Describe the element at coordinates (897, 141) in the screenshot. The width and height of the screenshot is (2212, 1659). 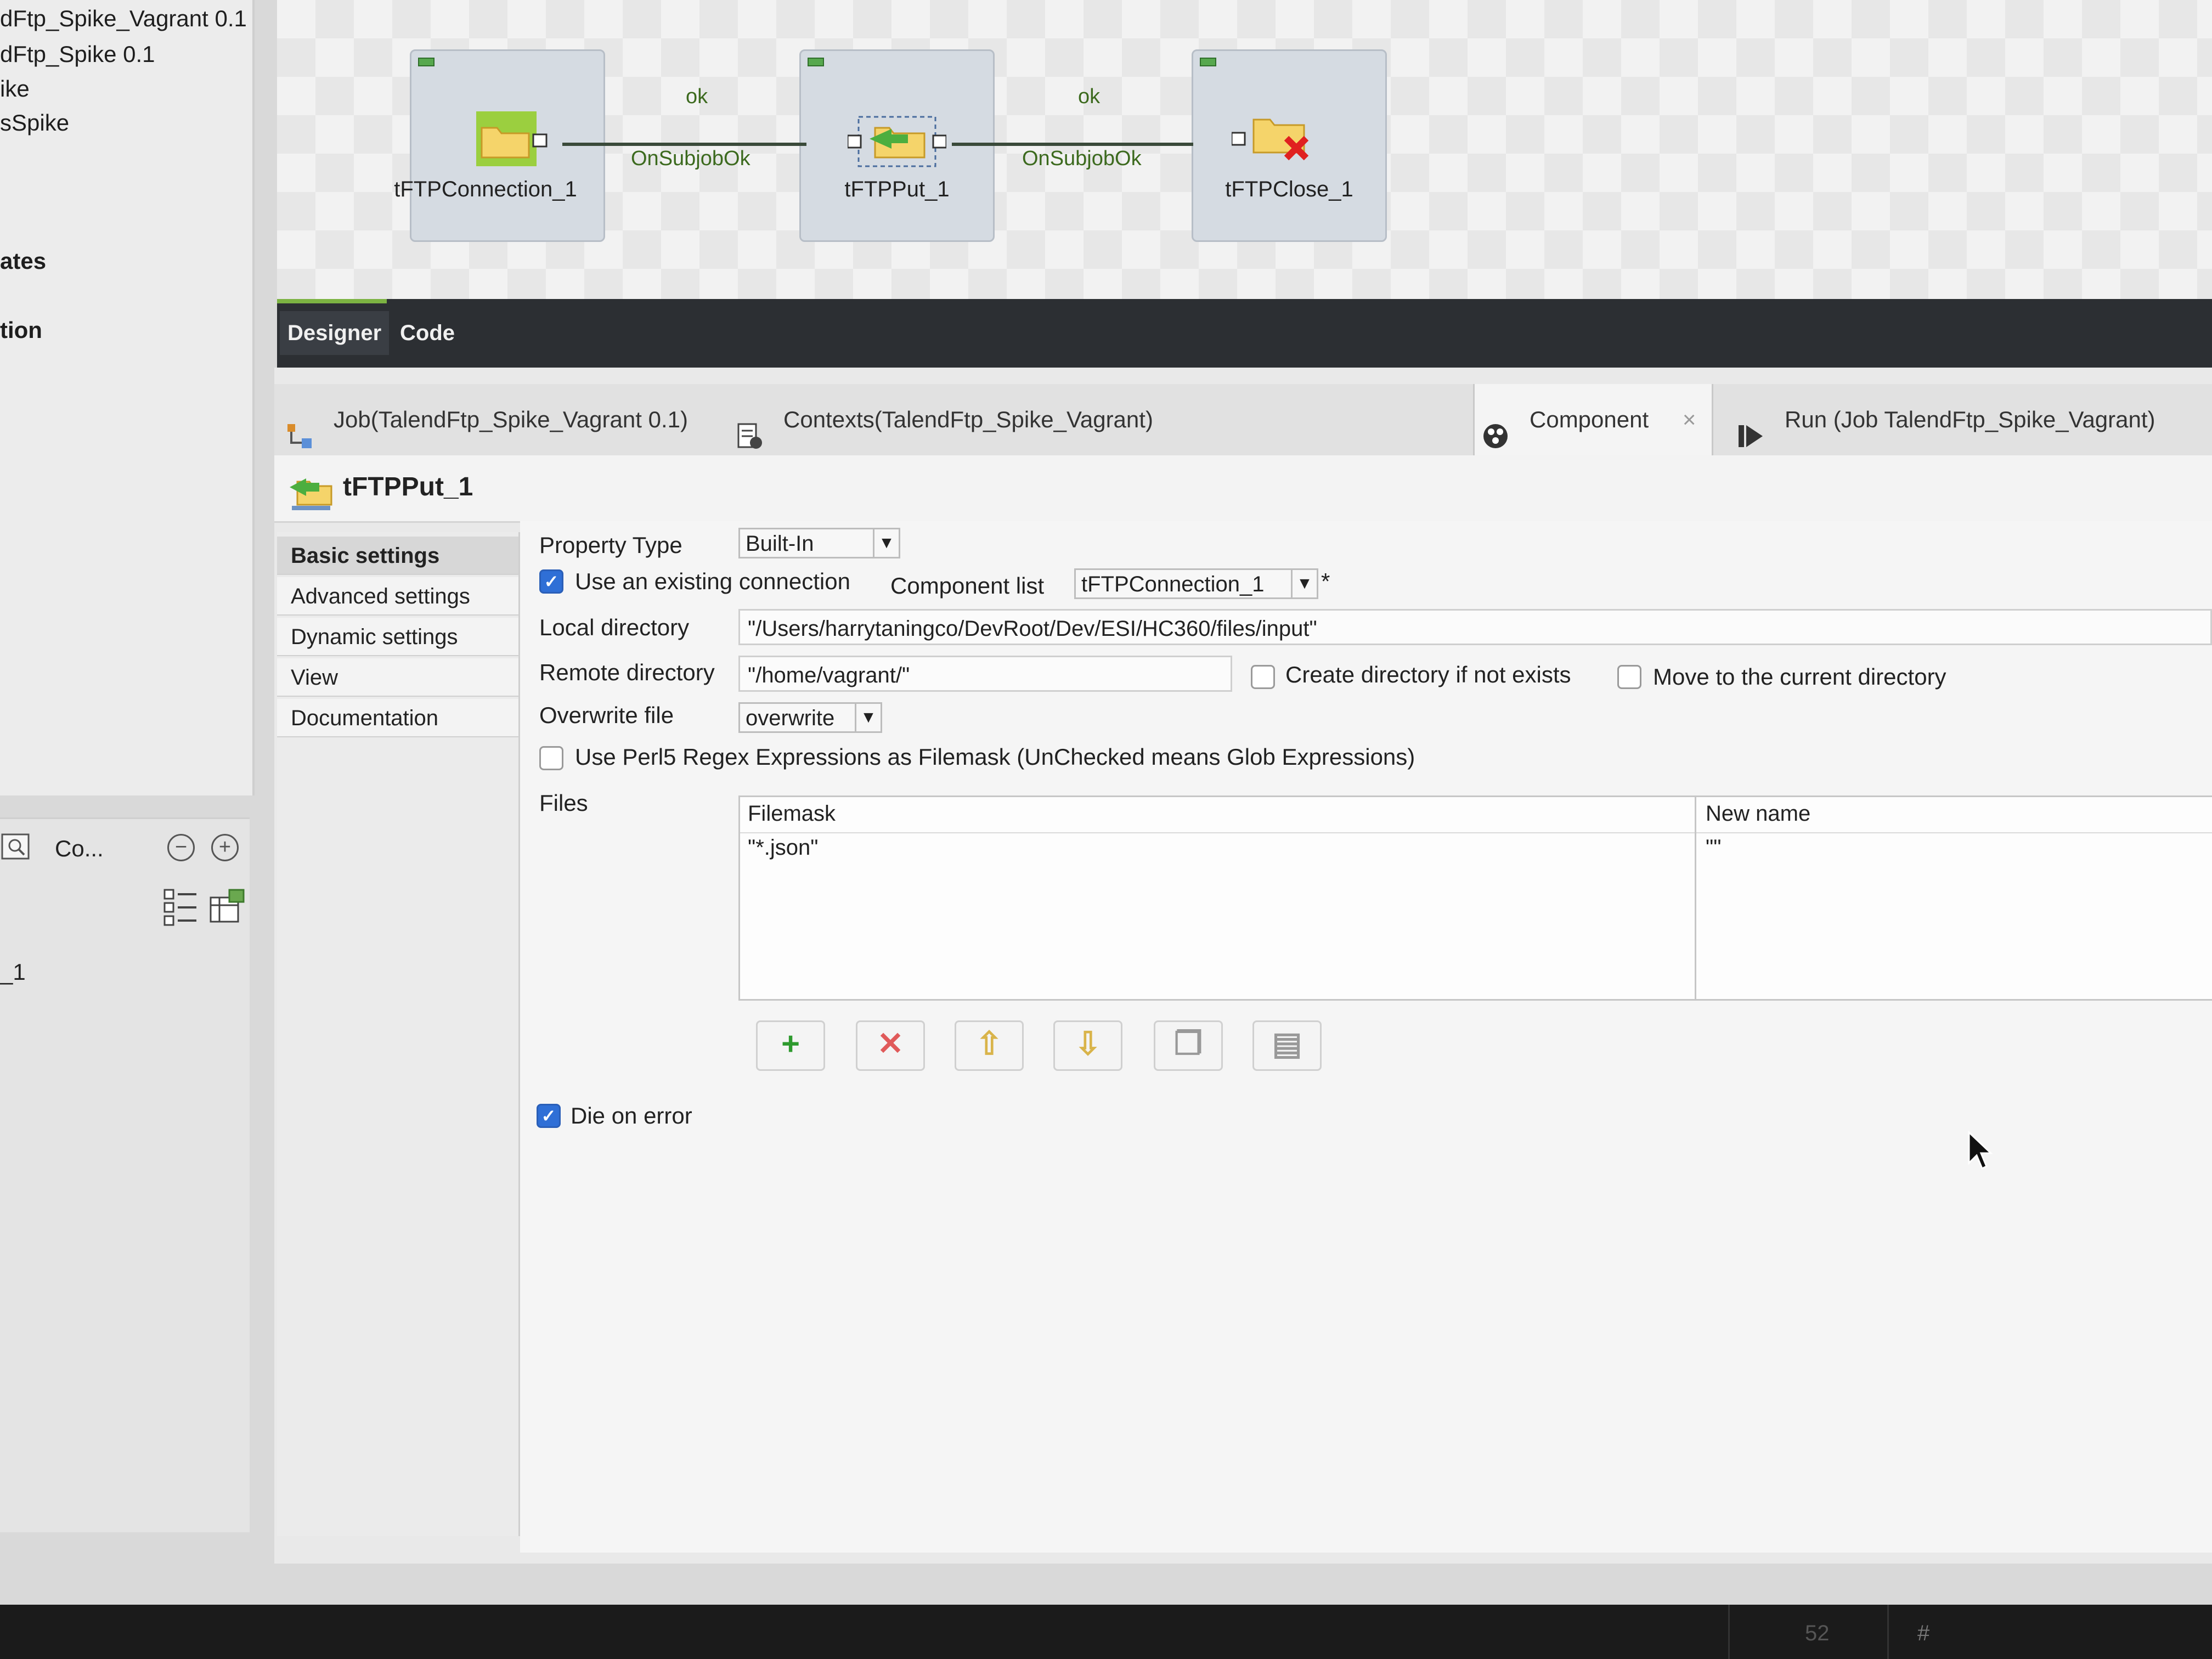
I see `ftp-put-icon` at that location.